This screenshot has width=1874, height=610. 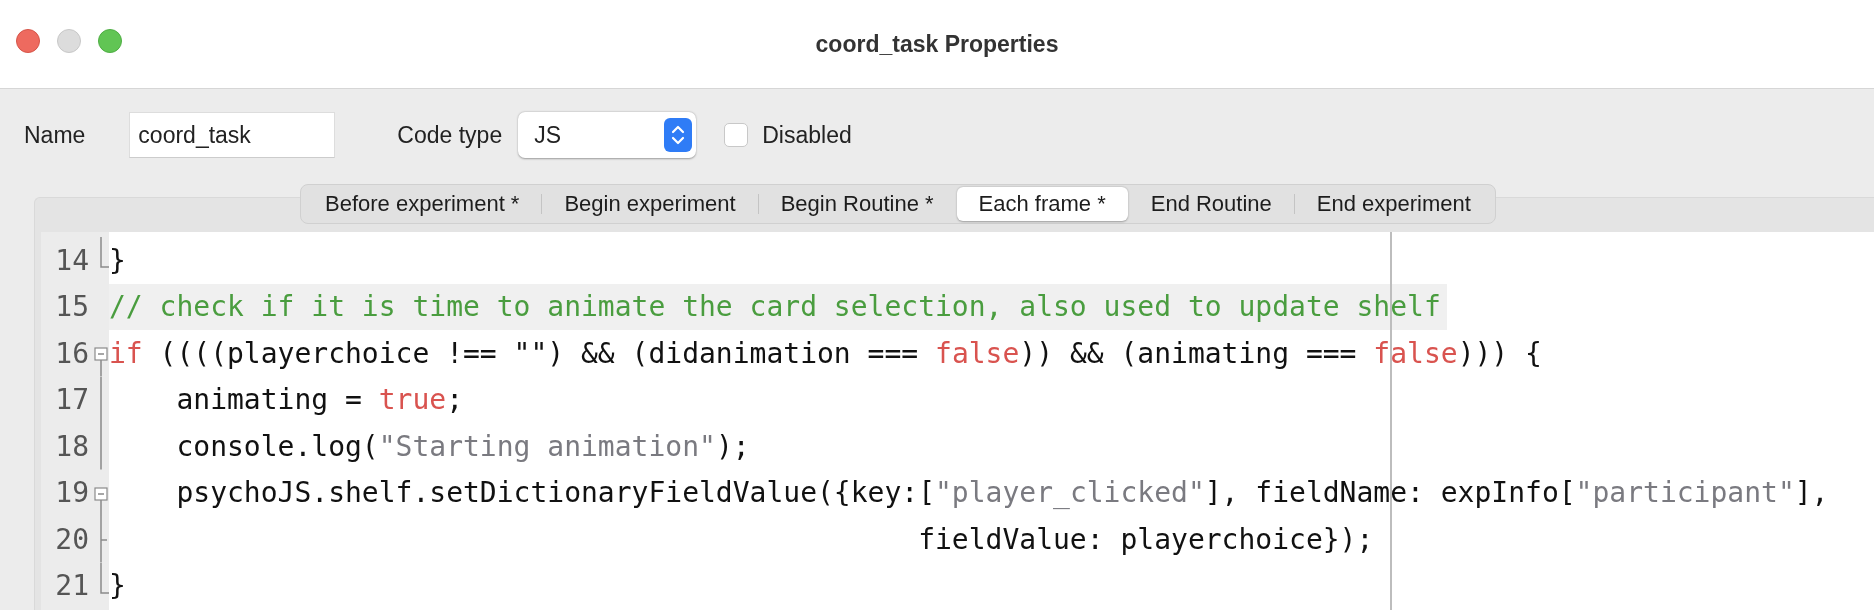 What do you see at coordinates (28, 41) in the screenshot?
I see `close-button` at bounding box center [28, 41].